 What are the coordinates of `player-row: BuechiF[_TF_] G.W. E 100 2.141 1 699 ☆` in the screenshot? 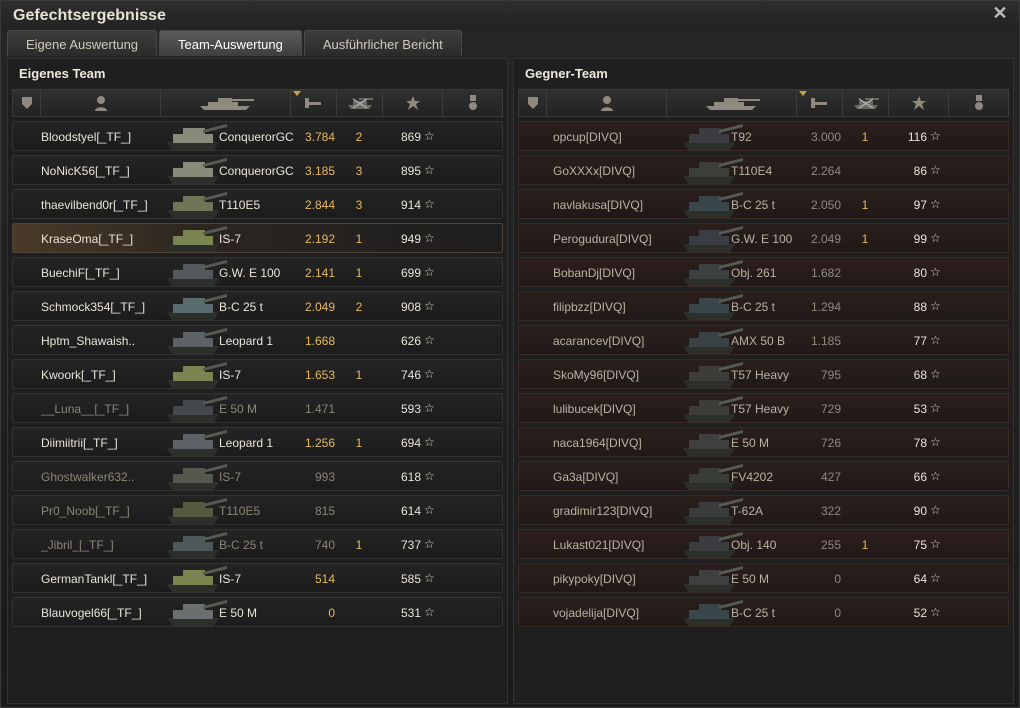 It's located at (257, 272).